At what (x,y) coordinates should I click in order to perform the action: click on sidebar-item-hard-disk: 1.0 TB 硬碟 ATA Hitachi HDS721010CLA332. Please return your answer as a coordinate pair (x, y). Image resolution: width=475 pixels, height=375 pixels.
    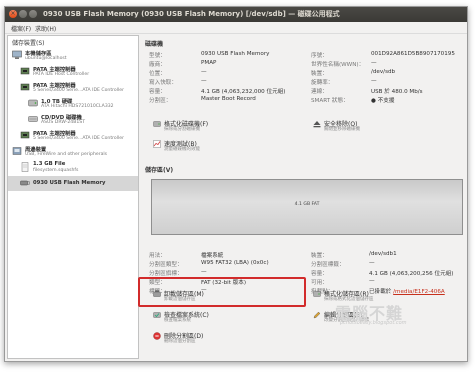
    Looking at the image, I should click on (73, 103).